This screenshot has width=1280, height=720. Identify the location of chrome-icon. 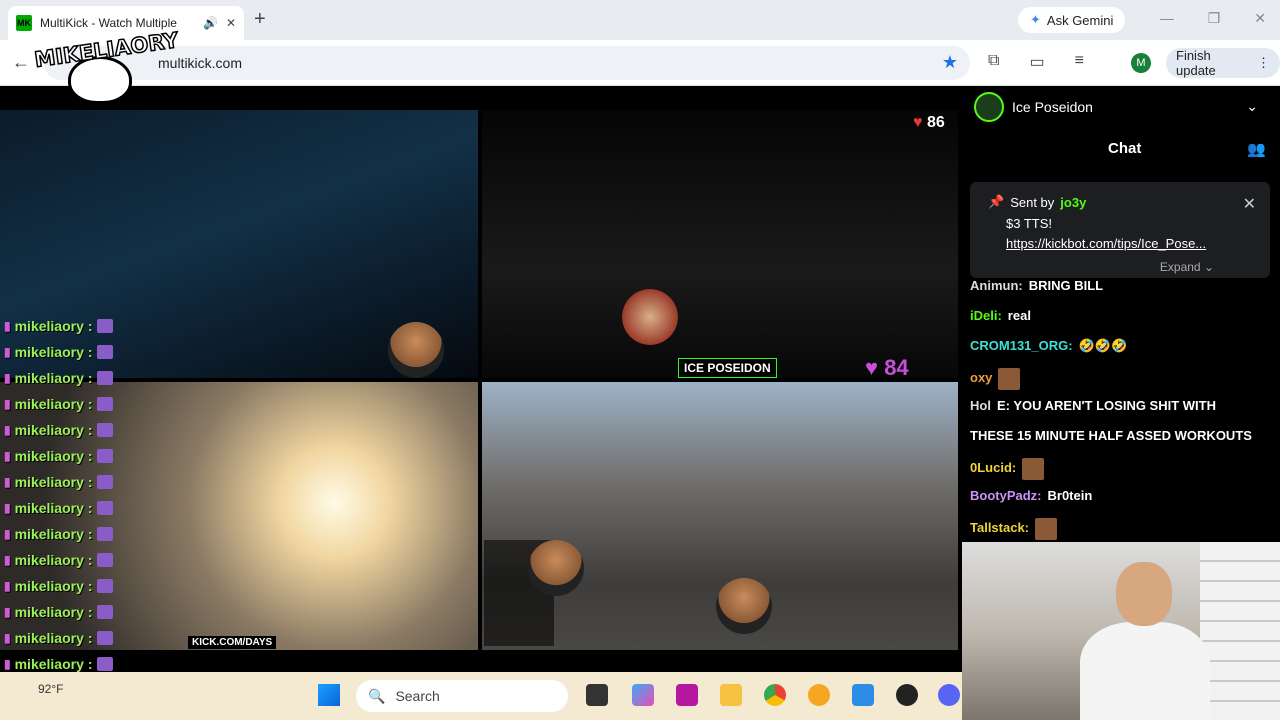
(775, 695).